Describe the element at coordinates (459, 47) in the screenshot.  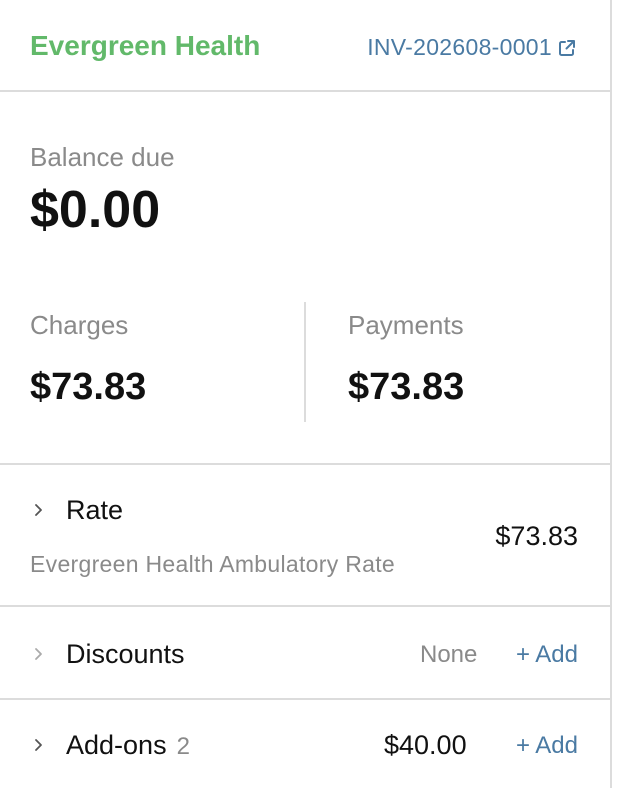
I see `invoice-number: INV-202608-0001` at that location.